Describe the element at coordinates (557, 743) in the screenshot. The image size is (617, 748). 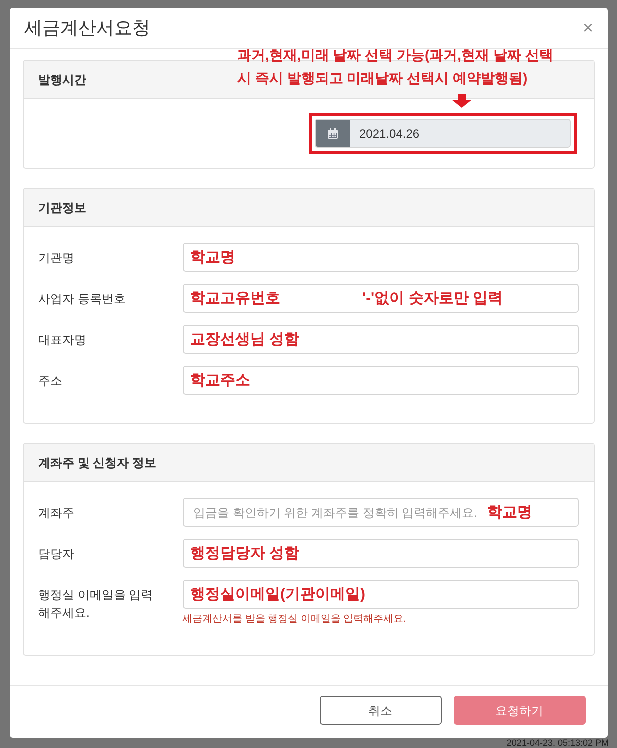
I see `timestamp: 2021-04-23. 05:13:02 PM` at that location.